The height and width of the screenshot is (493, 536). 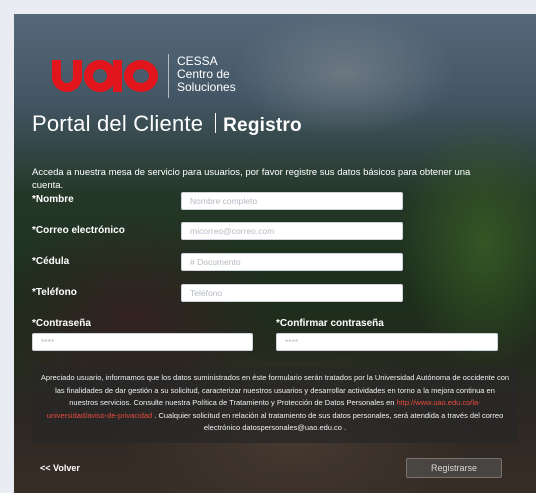 What do you see at coordinates (54, 292) in the screenshot?
I see `telefono-label: *Teléfono` at bounding box center [54, 292].